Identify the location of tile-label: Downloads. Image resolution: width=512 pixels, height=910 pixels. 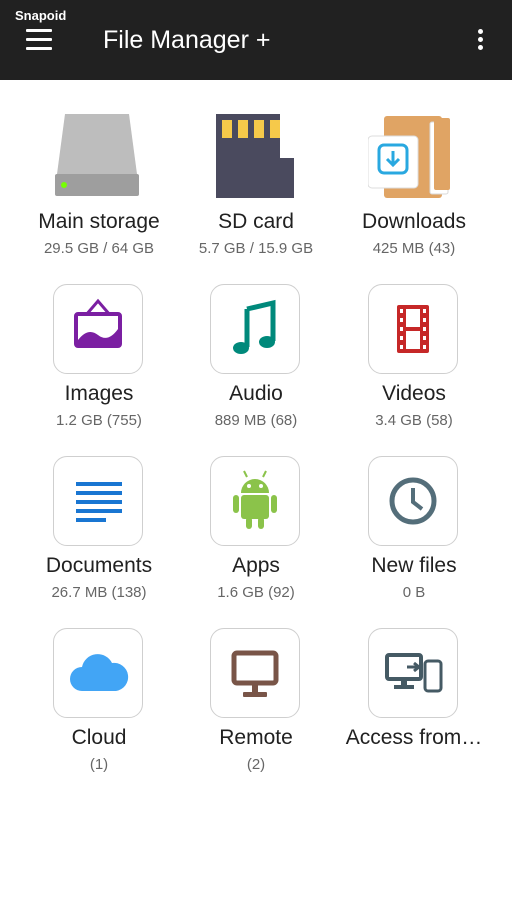
(414, 221).